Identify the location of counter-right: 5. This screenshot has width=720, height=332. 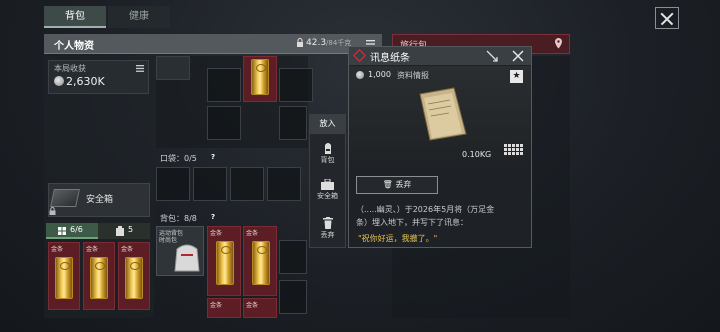
(131, 229).